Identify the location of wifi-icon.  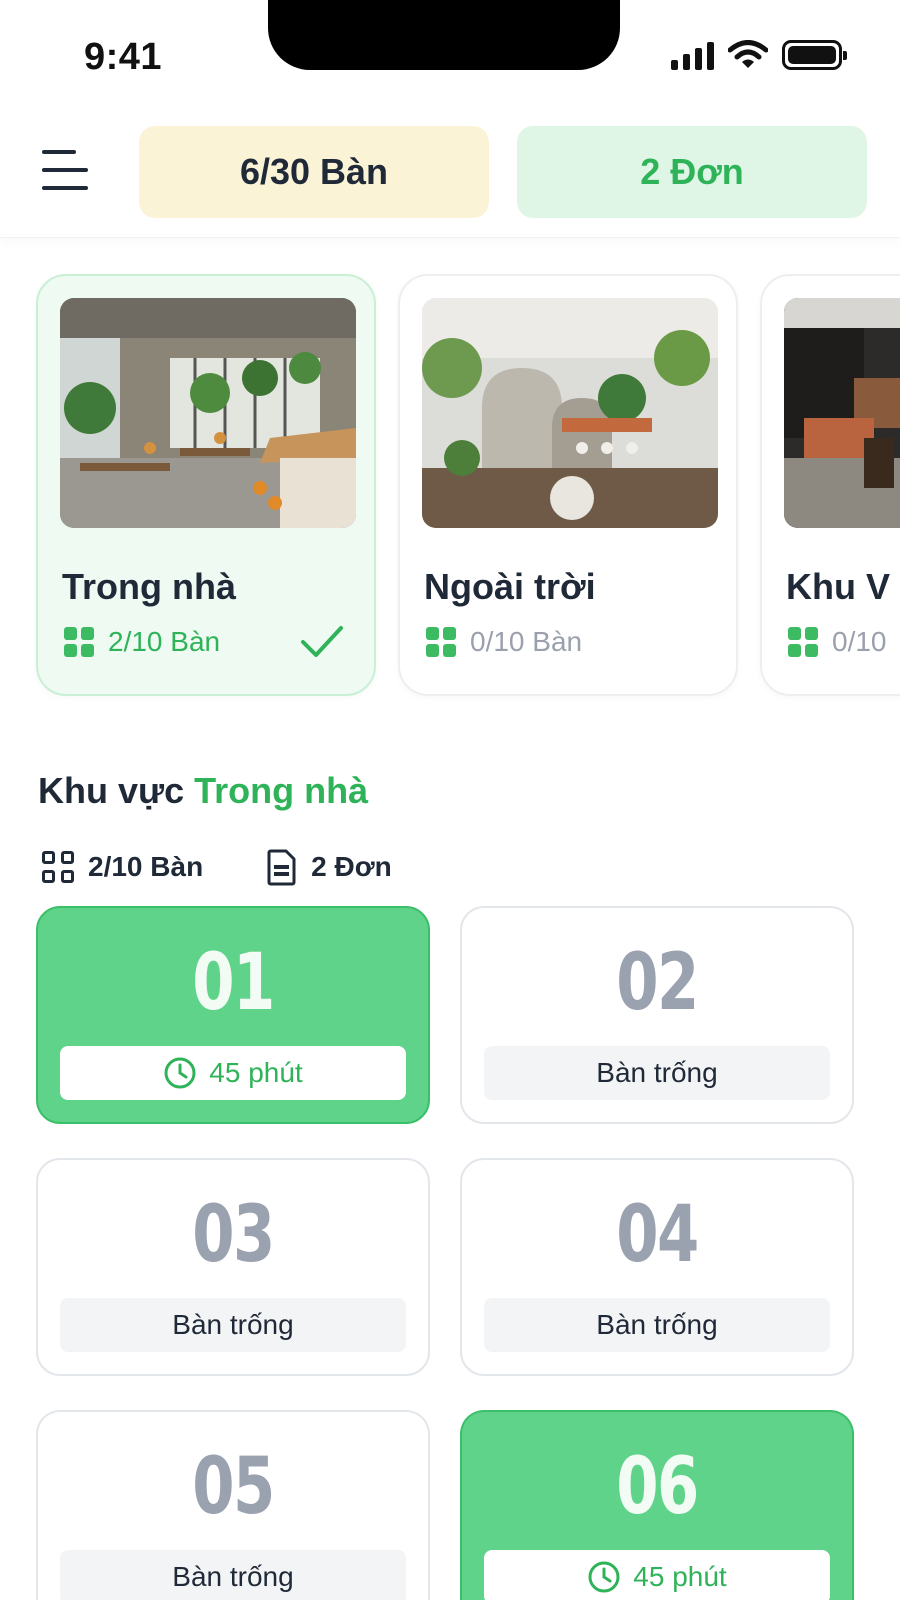
(748, 54).